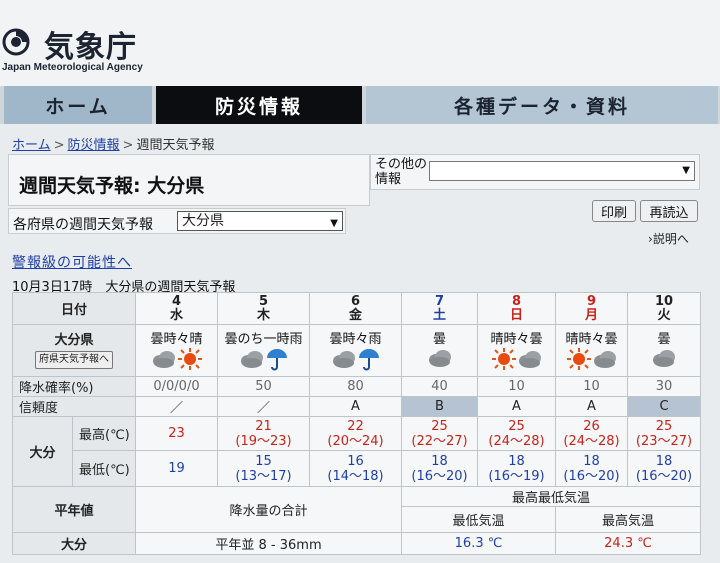 The height and width of the screenshot is (563, 720). Describe the element at coordinates (72, 262) in the screenshot. I see `warning-possibility-link: 警報級の可能性へ` at that location.